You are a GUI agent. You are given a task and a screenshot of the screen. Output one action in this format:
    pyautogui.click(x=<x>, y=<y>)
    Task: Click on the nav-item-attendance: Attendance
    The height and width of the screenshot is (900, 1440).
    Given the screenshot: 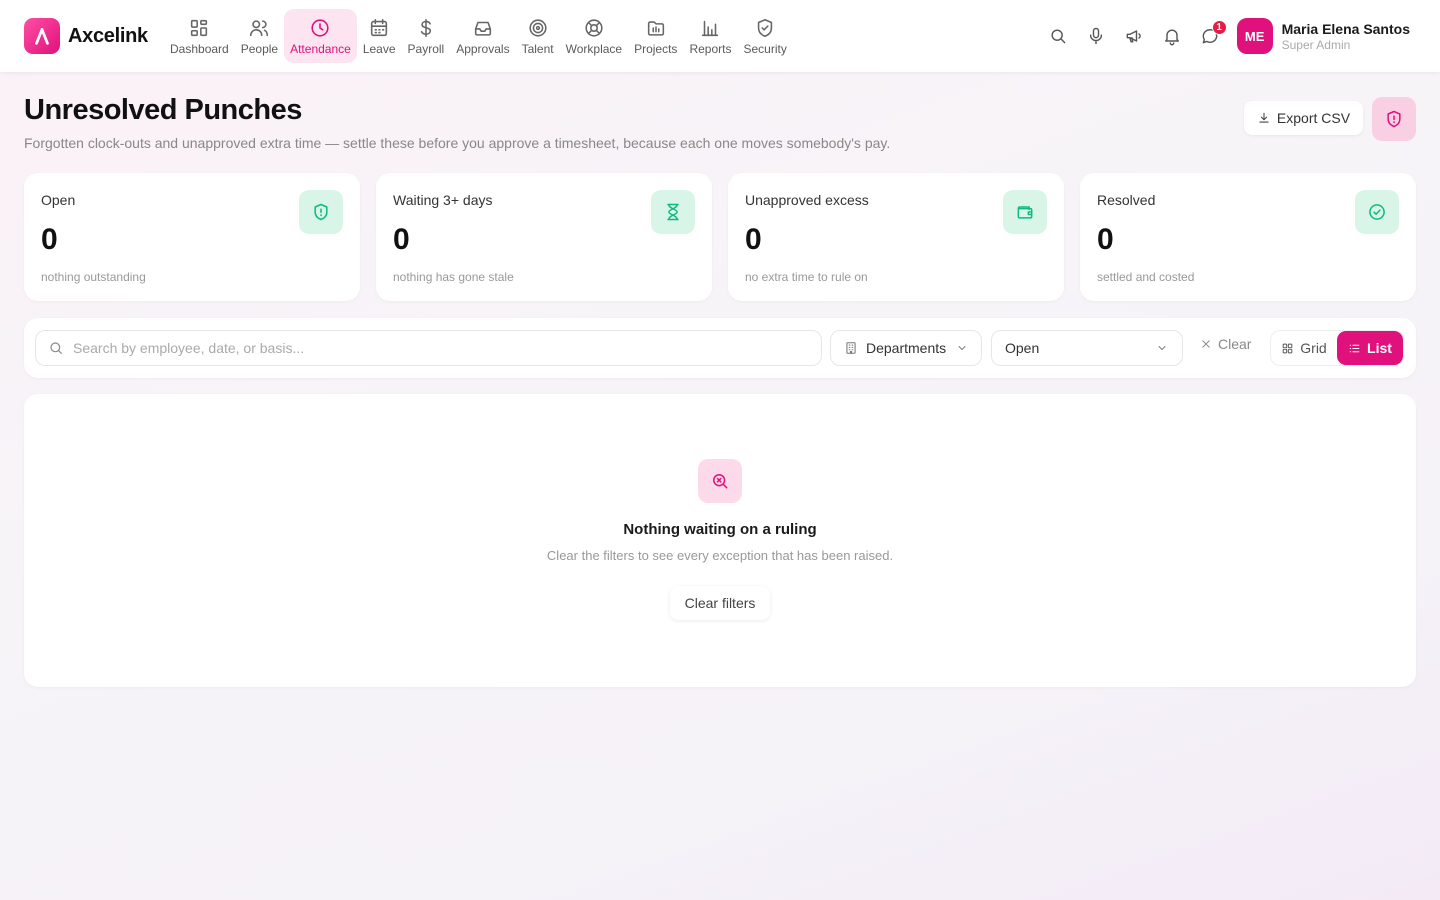 What is the action you would take?
    pyautogui.click(x=320, y=36)
    